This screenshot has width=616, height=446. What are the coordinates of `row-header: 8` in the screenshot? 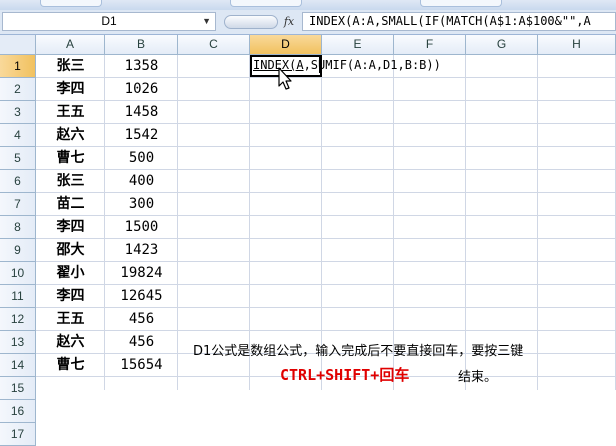 It's located at (18, 227).